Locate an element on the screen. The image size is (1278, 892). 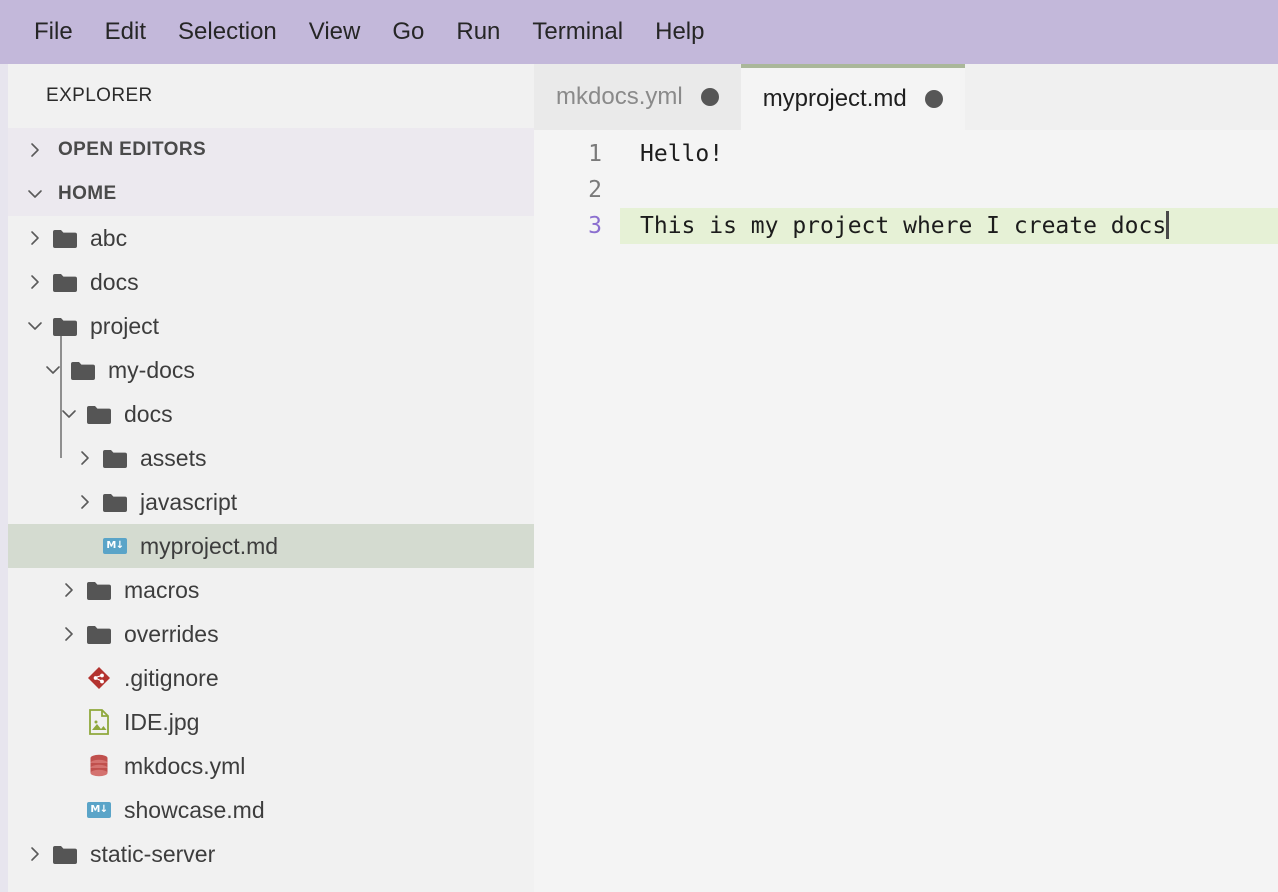
code-line: 1 Hello! is located at coordinates (906, 154).